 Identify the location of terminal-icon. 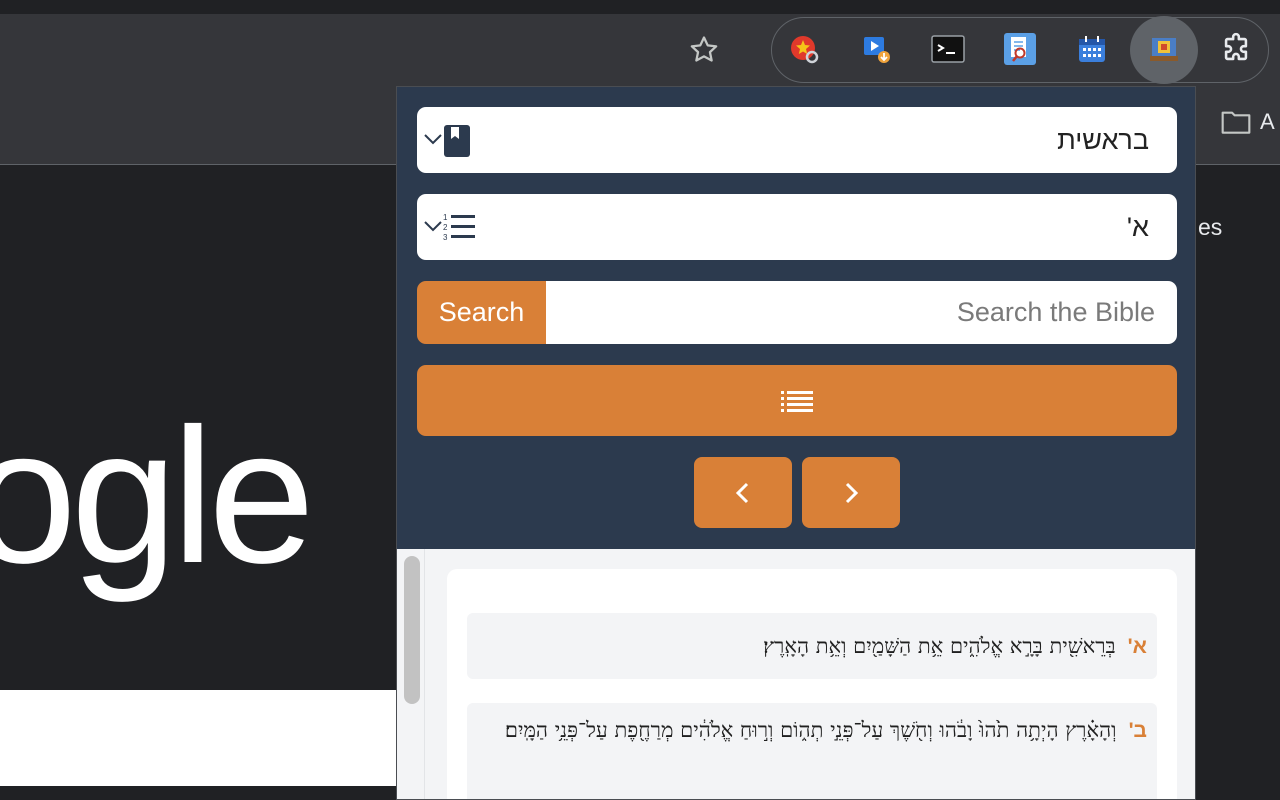
(948, 49).